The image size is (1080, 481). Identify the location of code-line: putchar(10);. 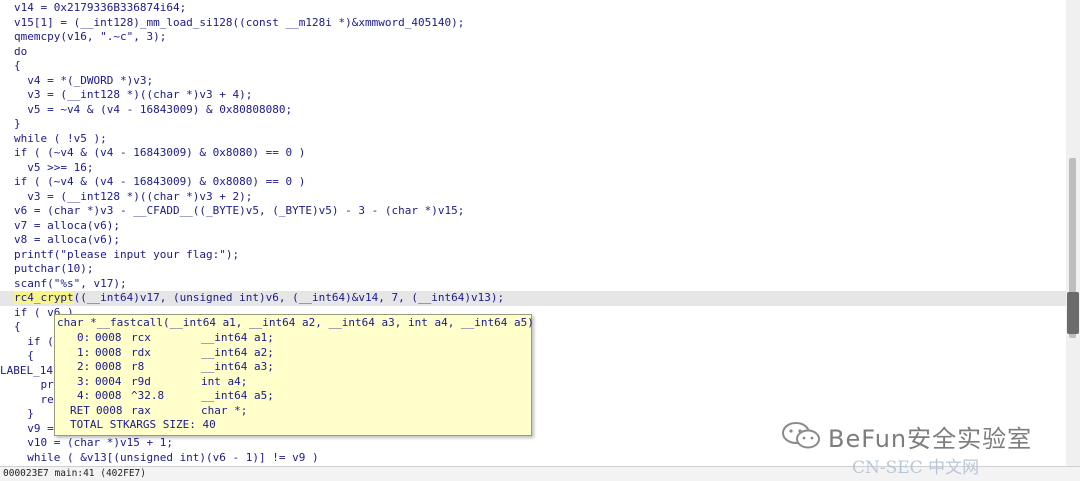
(533, 269).